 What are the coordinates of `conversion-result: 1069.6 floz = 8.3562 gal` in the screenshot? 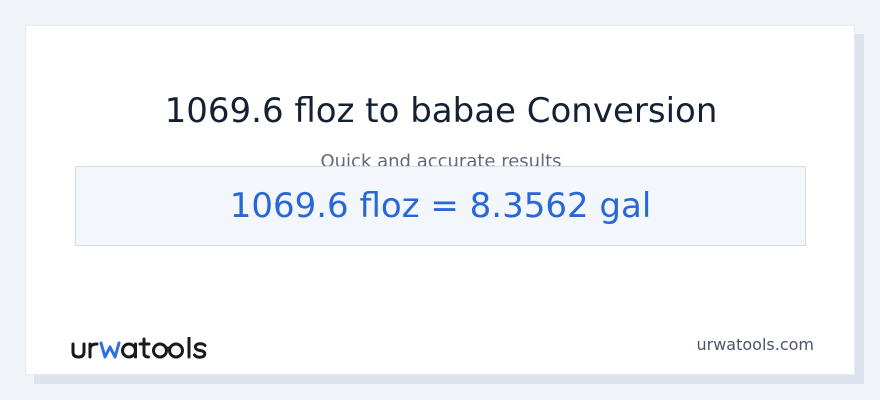 It's located at (440, 206).